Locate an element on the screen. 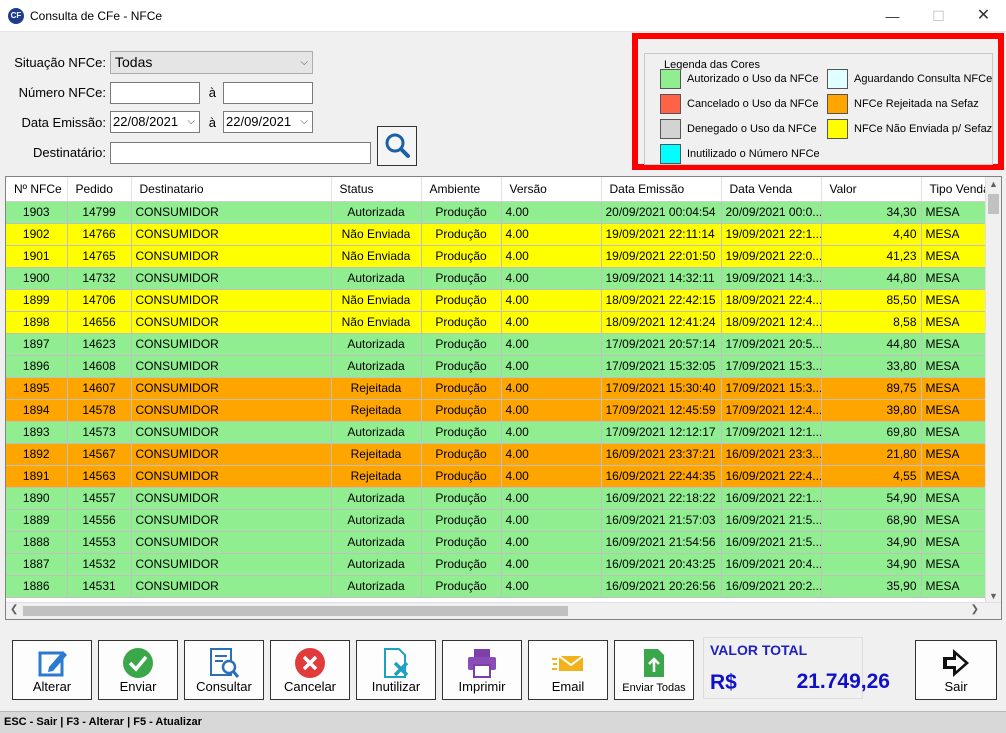 The height and width of the screenshot is (733, 1006). col-header: Pedido is located at coordinates (99, 189).